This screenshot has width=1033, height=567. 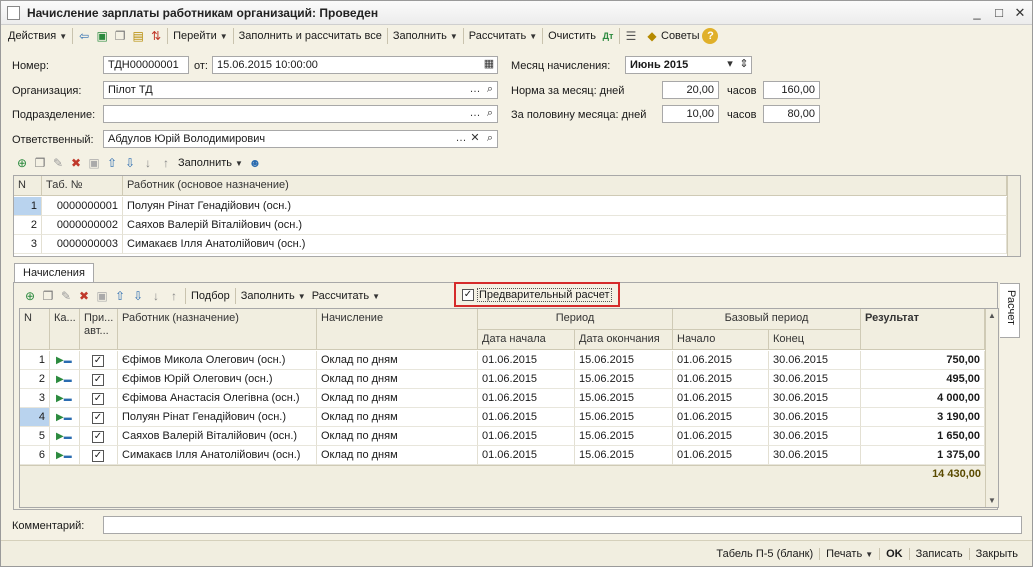 What do you see at coordinates (923, 379) in the screenshot?
I see `table-cell: 495,00` at bounding box center [923, 379].